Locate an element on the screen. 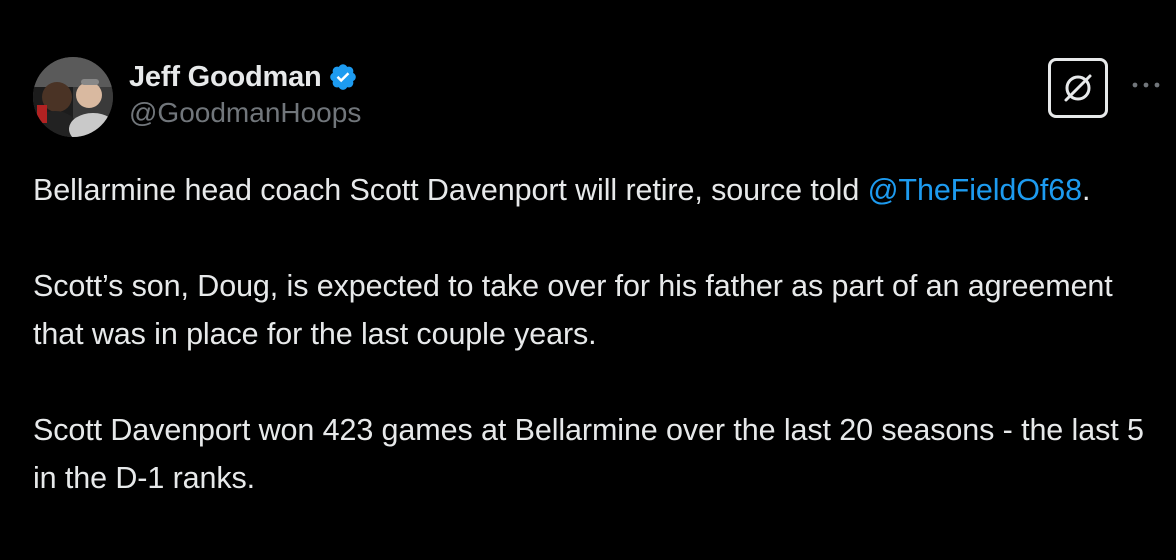 The width and height of the screenshot is (1176, 560). avatar is located at coordinates (73, 97).